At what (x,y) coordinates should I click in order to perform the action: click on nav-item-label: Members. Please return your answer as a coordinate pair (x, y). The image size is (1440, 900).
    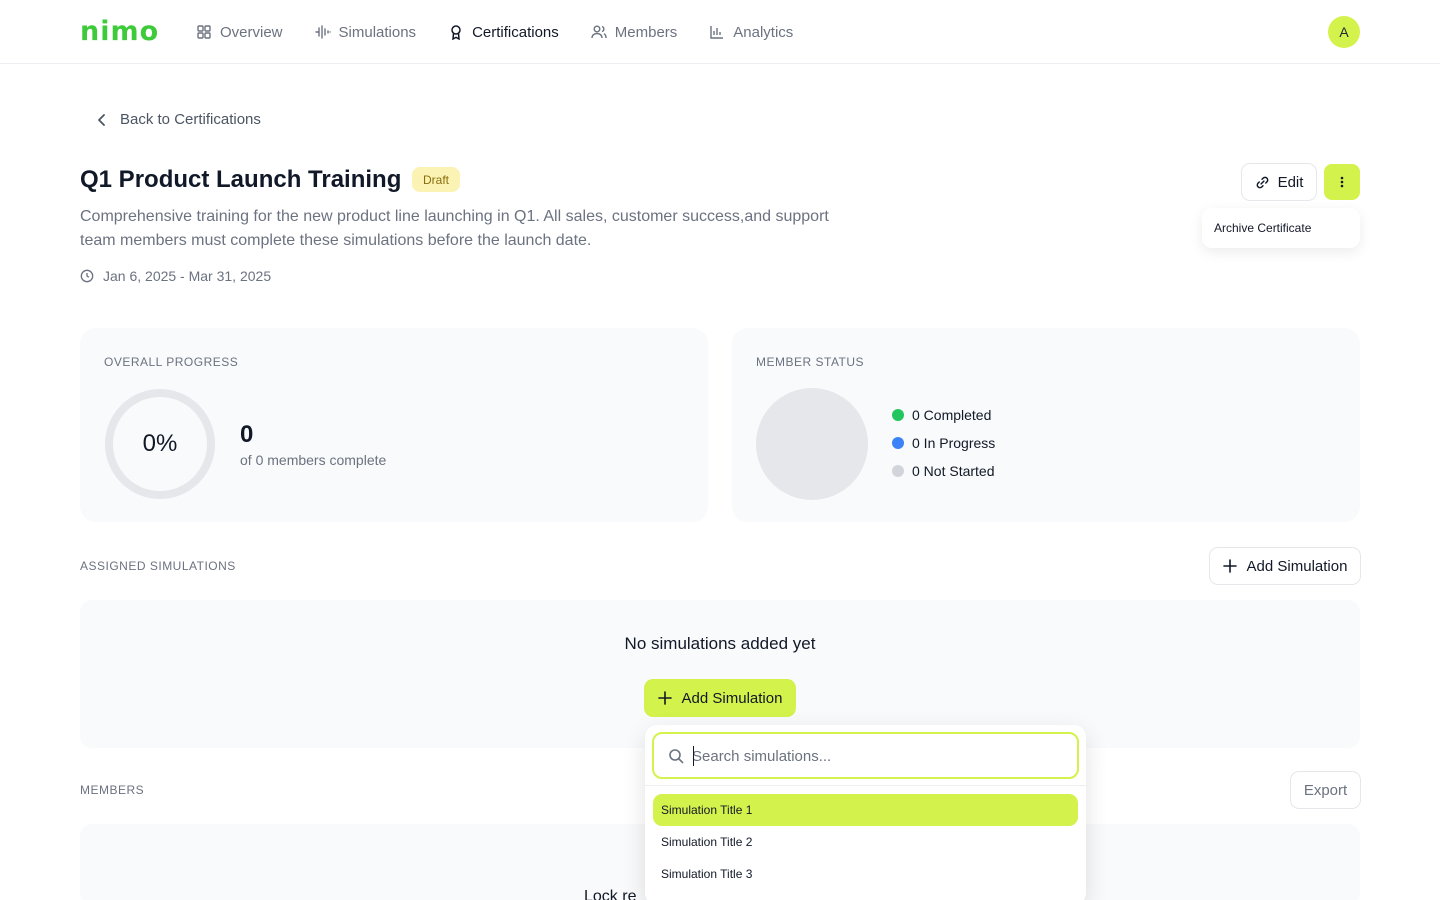
    Looking at the image, I should click on (646, 32).